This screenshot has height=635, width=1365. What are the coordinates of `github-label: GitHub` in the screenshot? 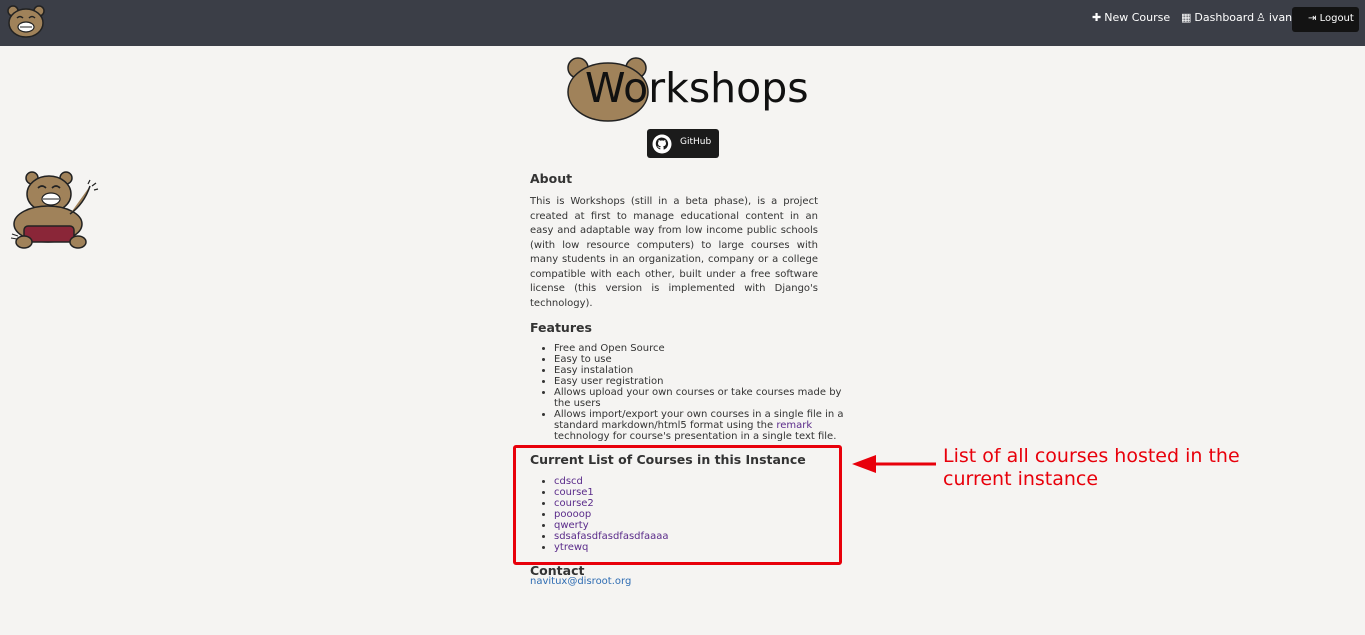 It's located at (696, 142).